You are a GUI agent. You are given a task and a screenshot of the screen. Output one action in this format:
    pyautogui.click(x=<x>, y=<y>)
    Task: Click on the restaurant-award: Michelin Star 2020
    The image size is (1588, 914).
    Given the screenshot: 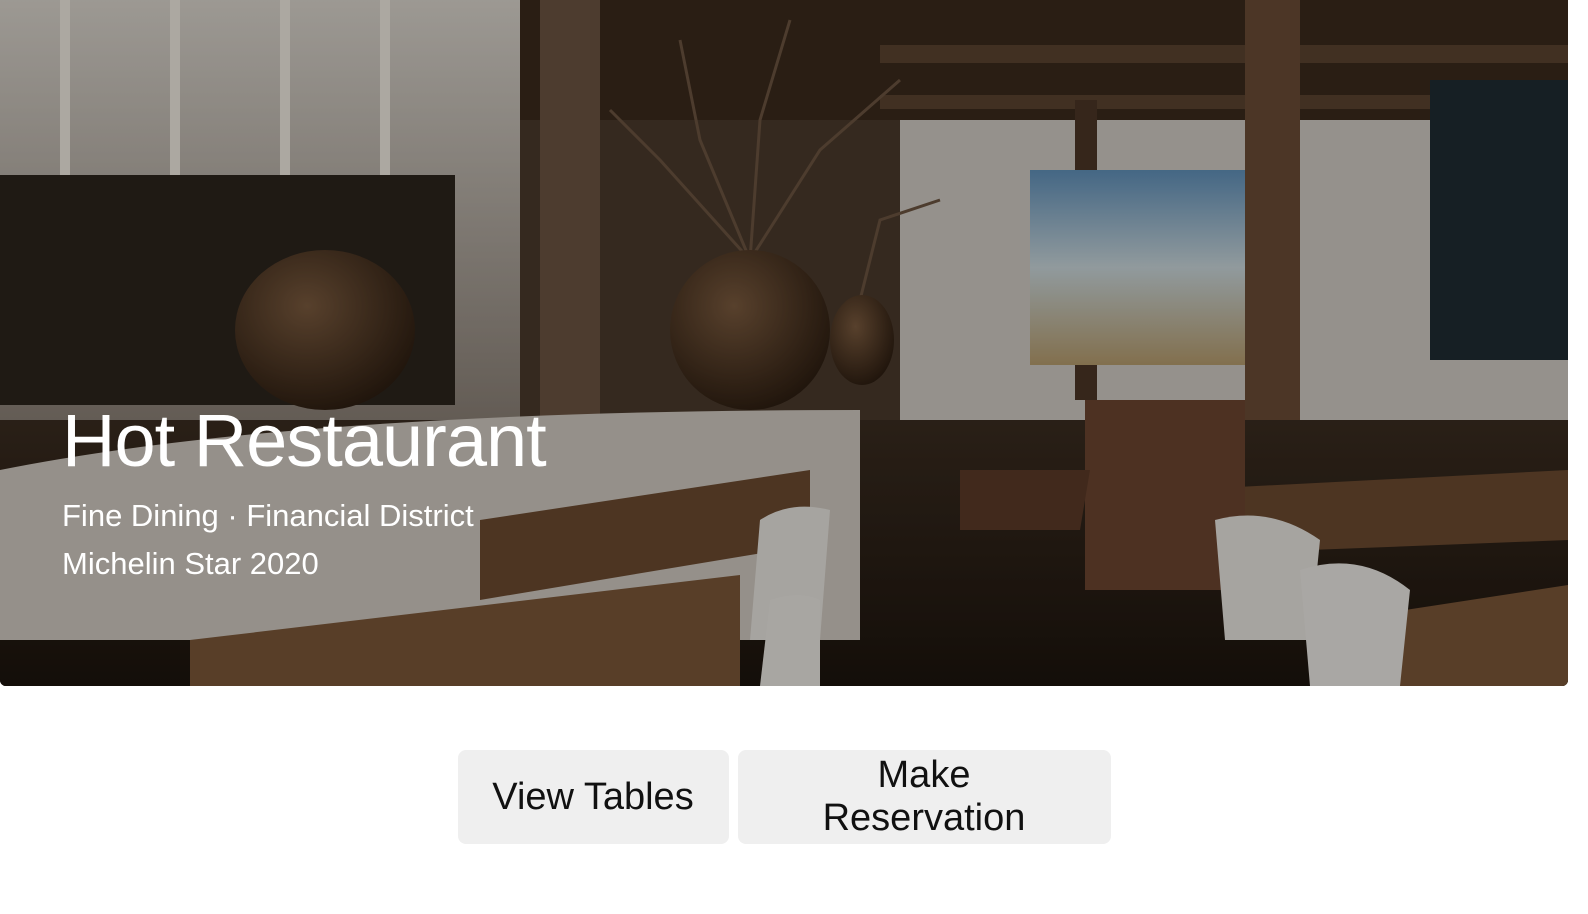 What is the action you would take?
    pyautogui.click(x=190, y=563)
    